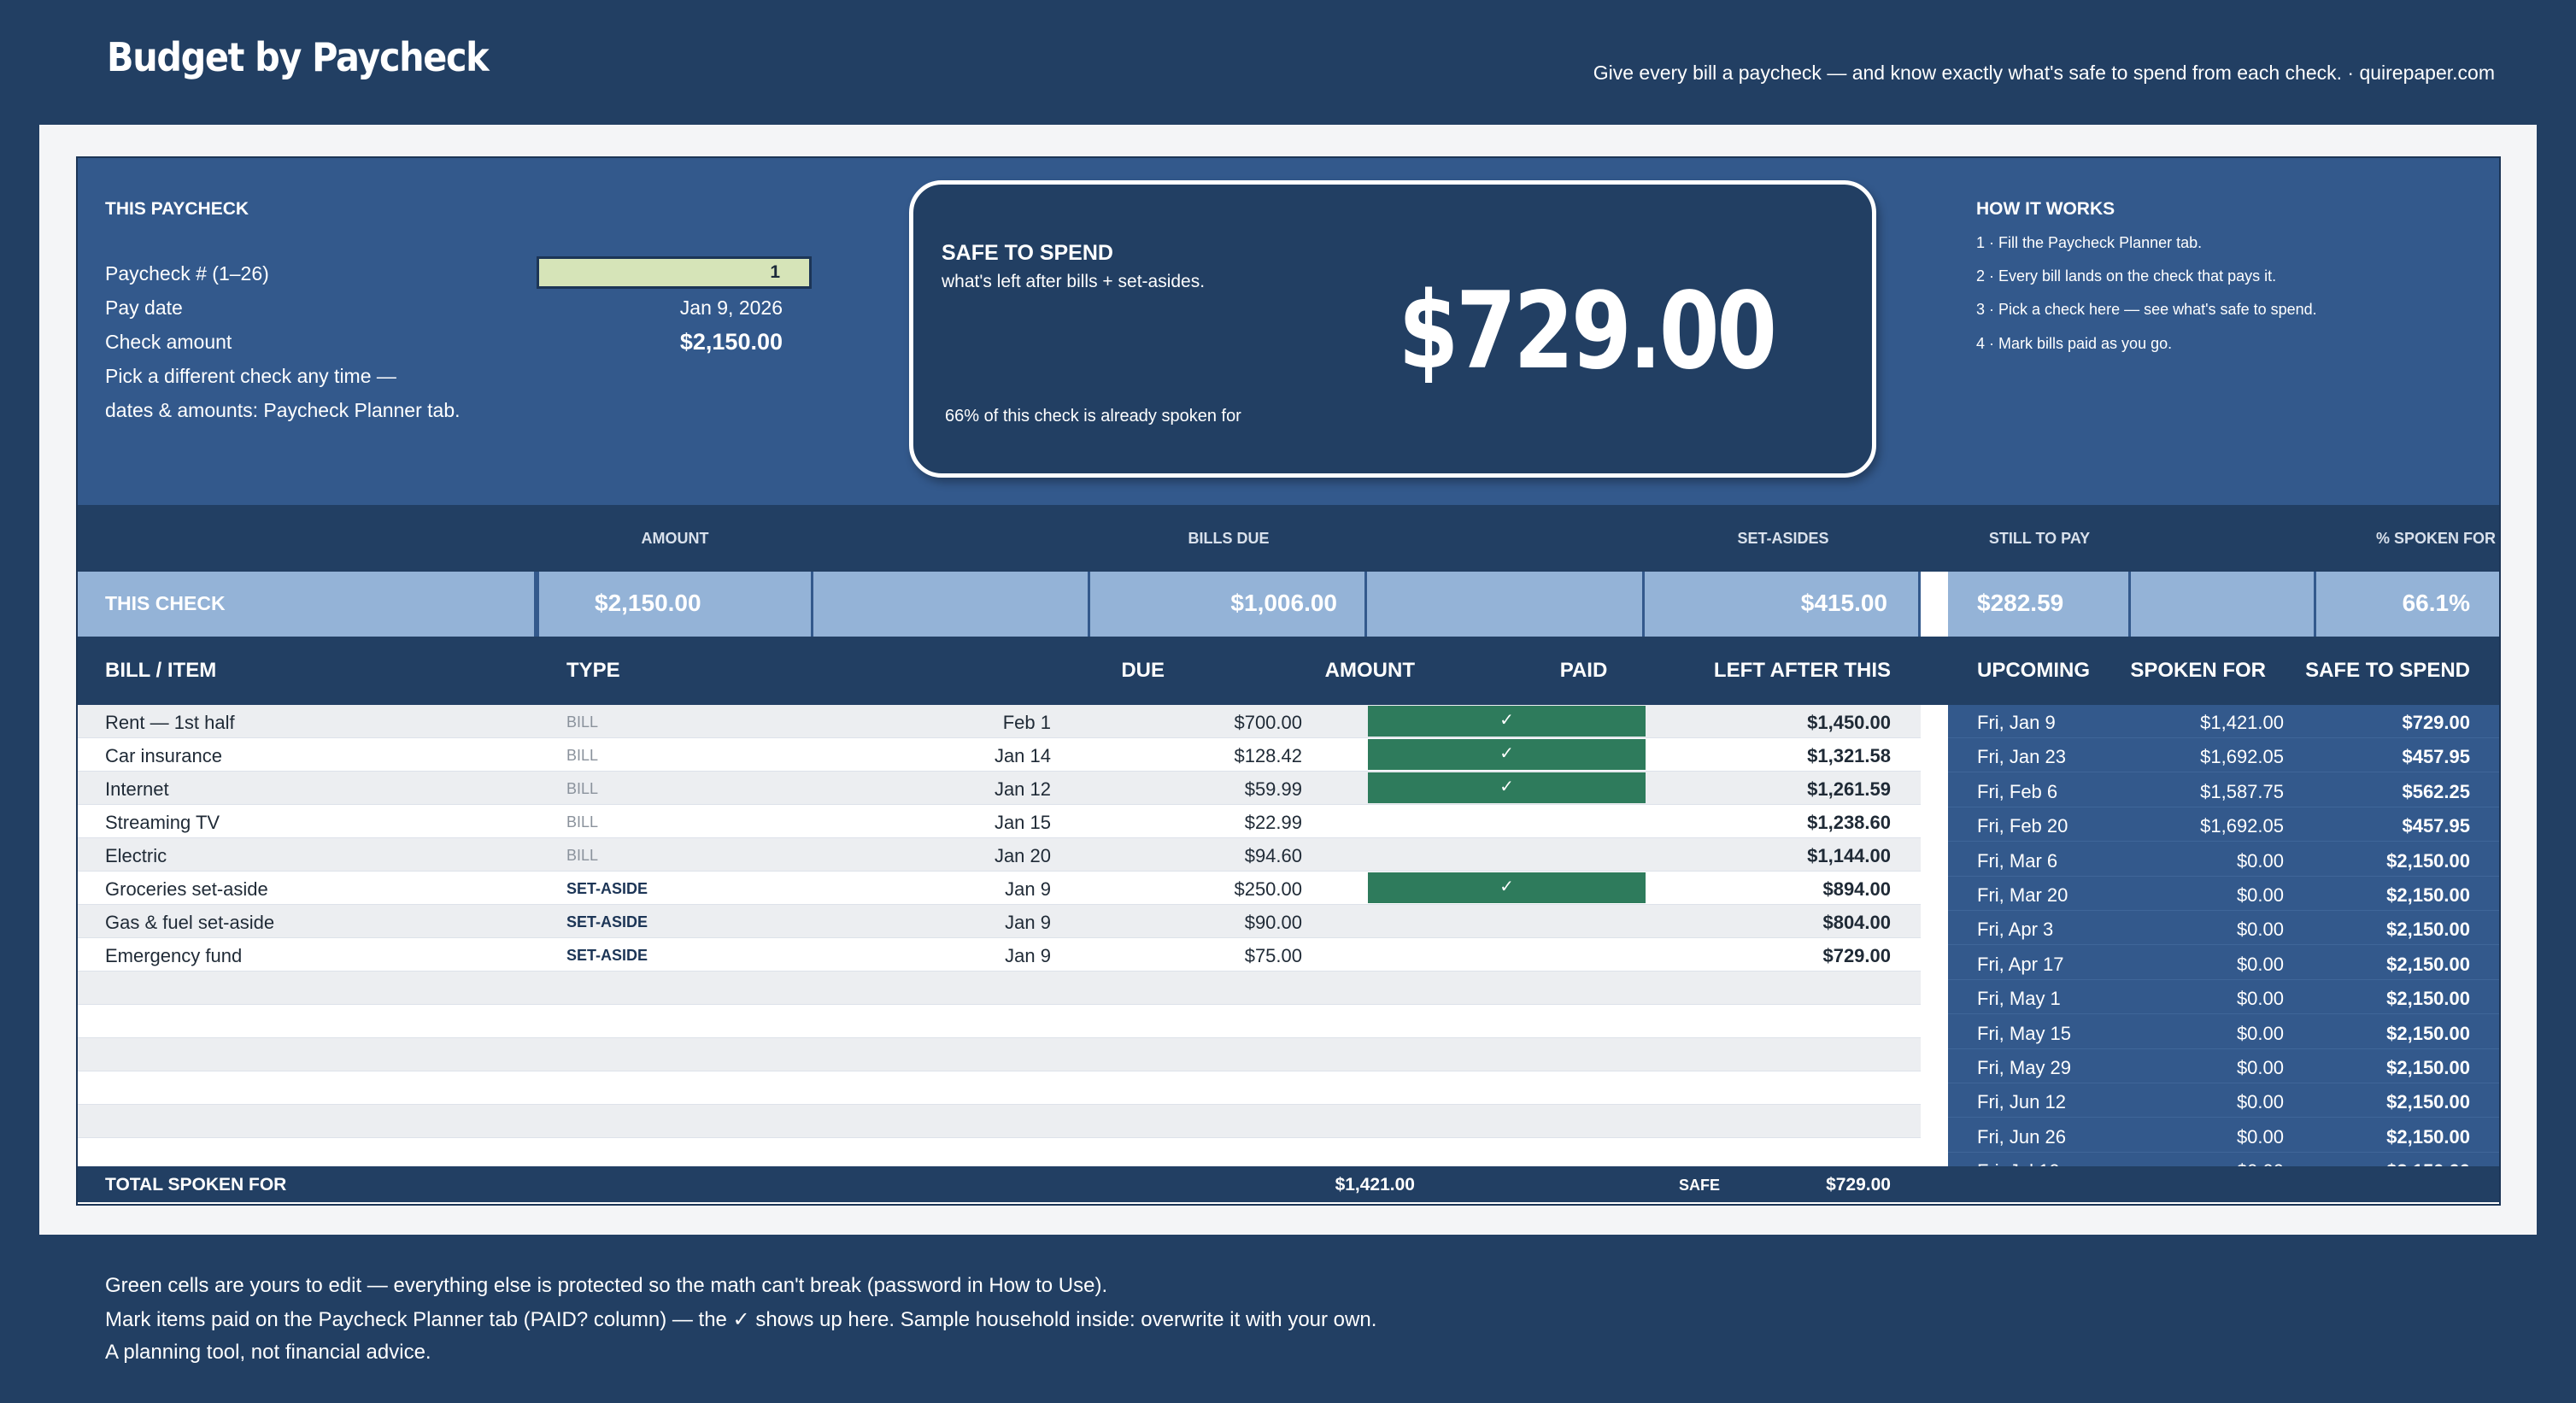 The height and width of the screenshot is (1403, 2576). What do you see at coordinates (1273, 923) in the screenshot?
I see `bill-amount: $90.00` at bounding box center [1273, 923].